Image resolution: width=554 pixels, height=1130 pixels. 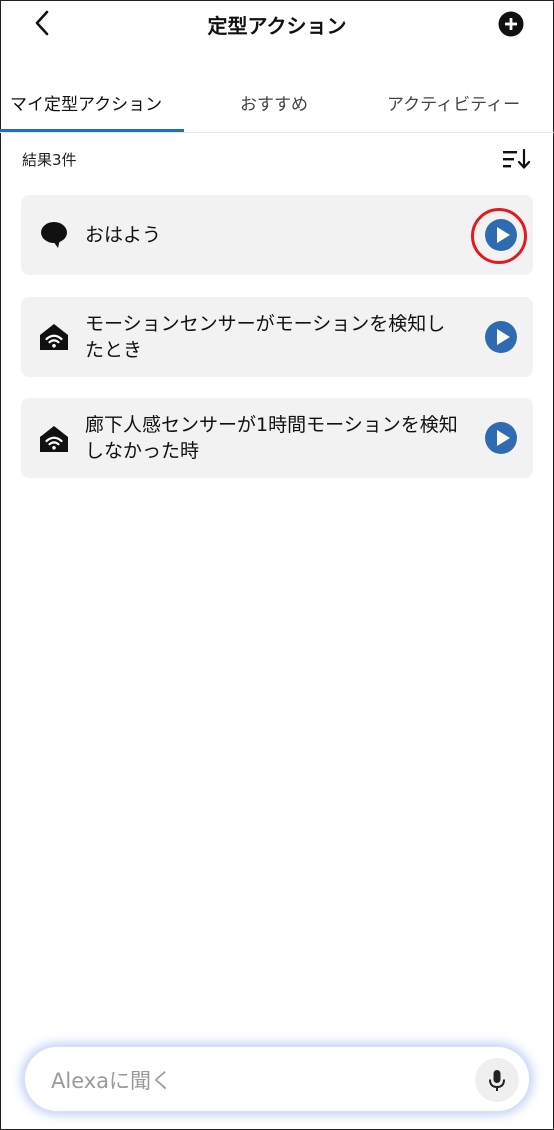 I want to click on tab-bar: マイ定型アクション おすすめ アクティビティー, so click(x=277, y=105).